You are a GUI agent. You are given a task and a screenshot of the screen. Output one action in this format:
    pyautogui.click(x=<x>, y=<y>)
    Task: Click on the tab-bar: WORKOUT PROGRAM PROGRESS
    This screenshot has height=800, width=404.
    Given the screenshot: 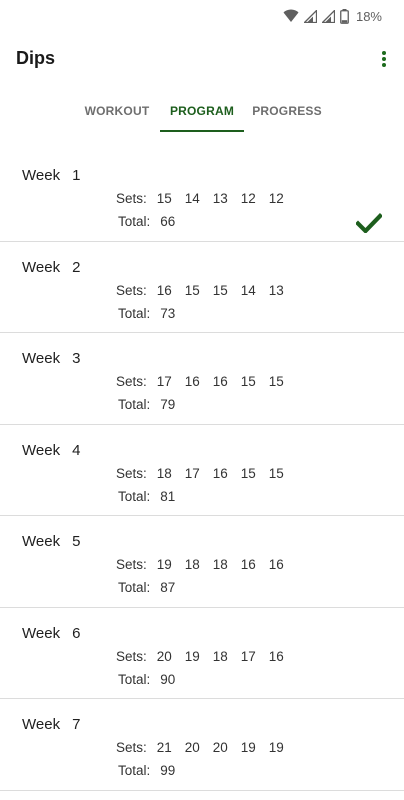 What is the action you would take?
    pyautogui.click(x=202, y=111)
    